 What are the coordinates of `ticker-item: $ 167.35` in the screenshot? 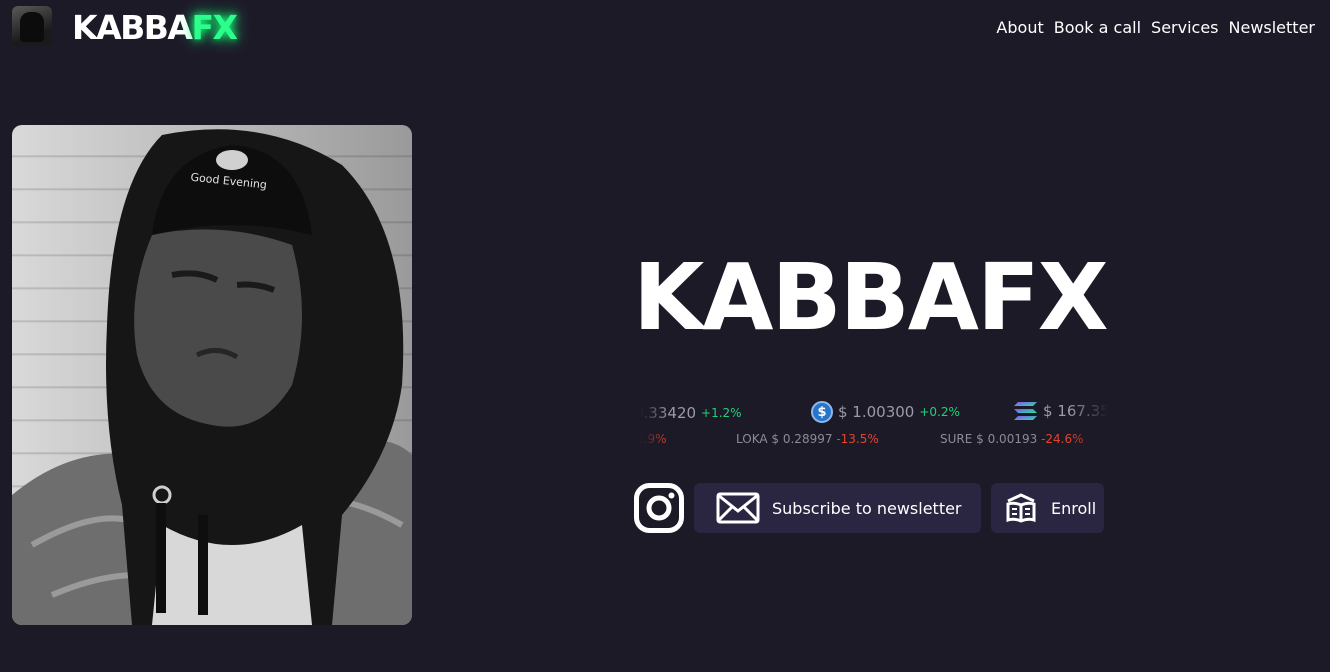 It's located at (1061, 411).